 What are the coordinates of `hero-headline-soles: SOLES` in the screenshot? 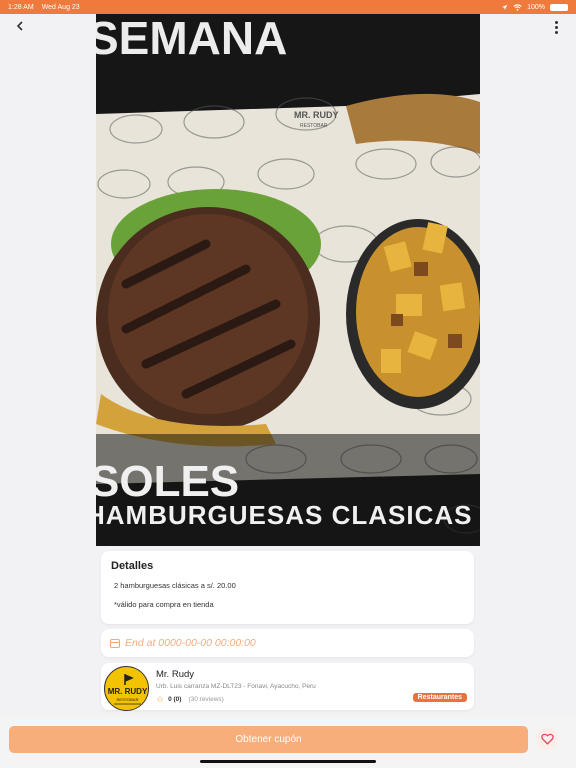 It's located at (167, 481).